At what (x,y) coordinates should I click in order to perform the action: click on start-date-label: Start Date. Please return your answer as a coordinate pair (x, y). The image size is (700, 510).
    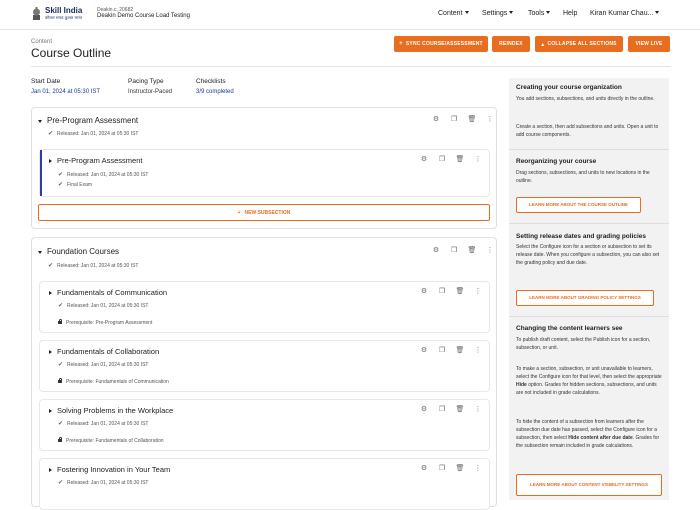
    Looking at the image, I should click on (46, 81).